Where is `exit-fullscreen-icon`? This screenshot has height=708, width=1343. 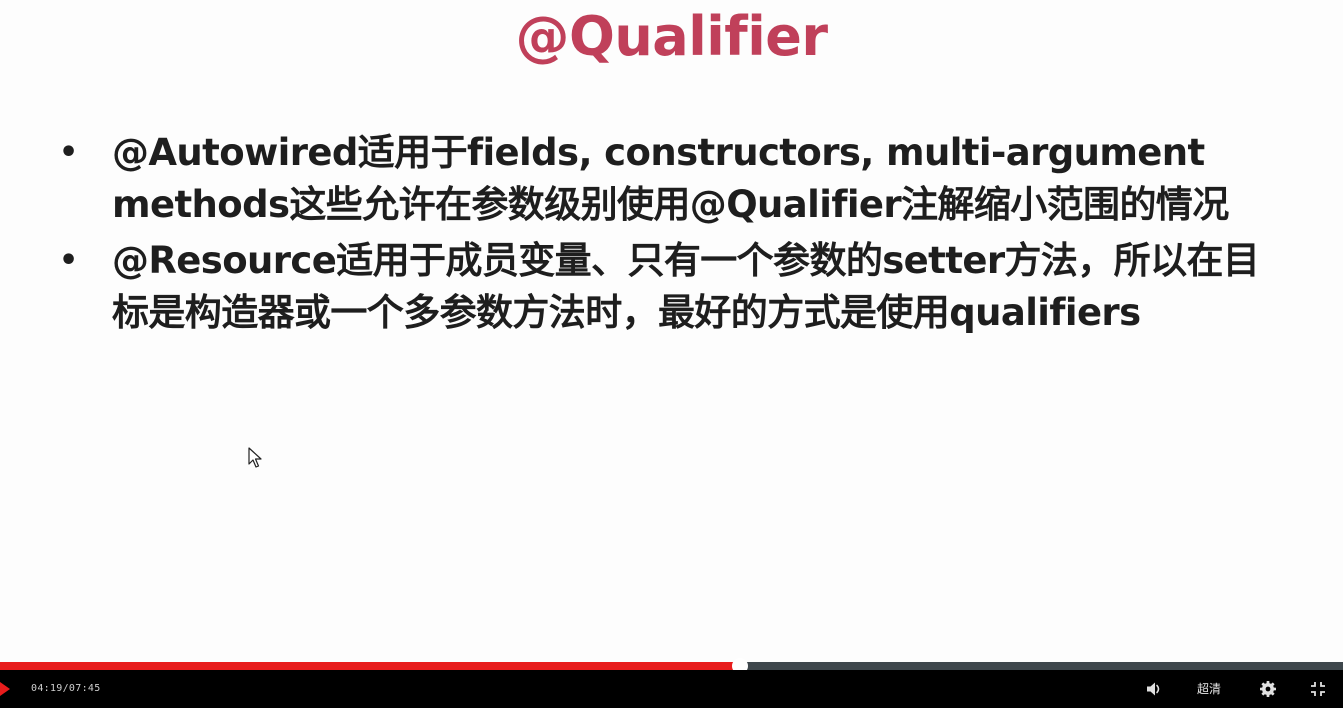 exit-fullscreen-icon is located at coordinates (1318, 689).